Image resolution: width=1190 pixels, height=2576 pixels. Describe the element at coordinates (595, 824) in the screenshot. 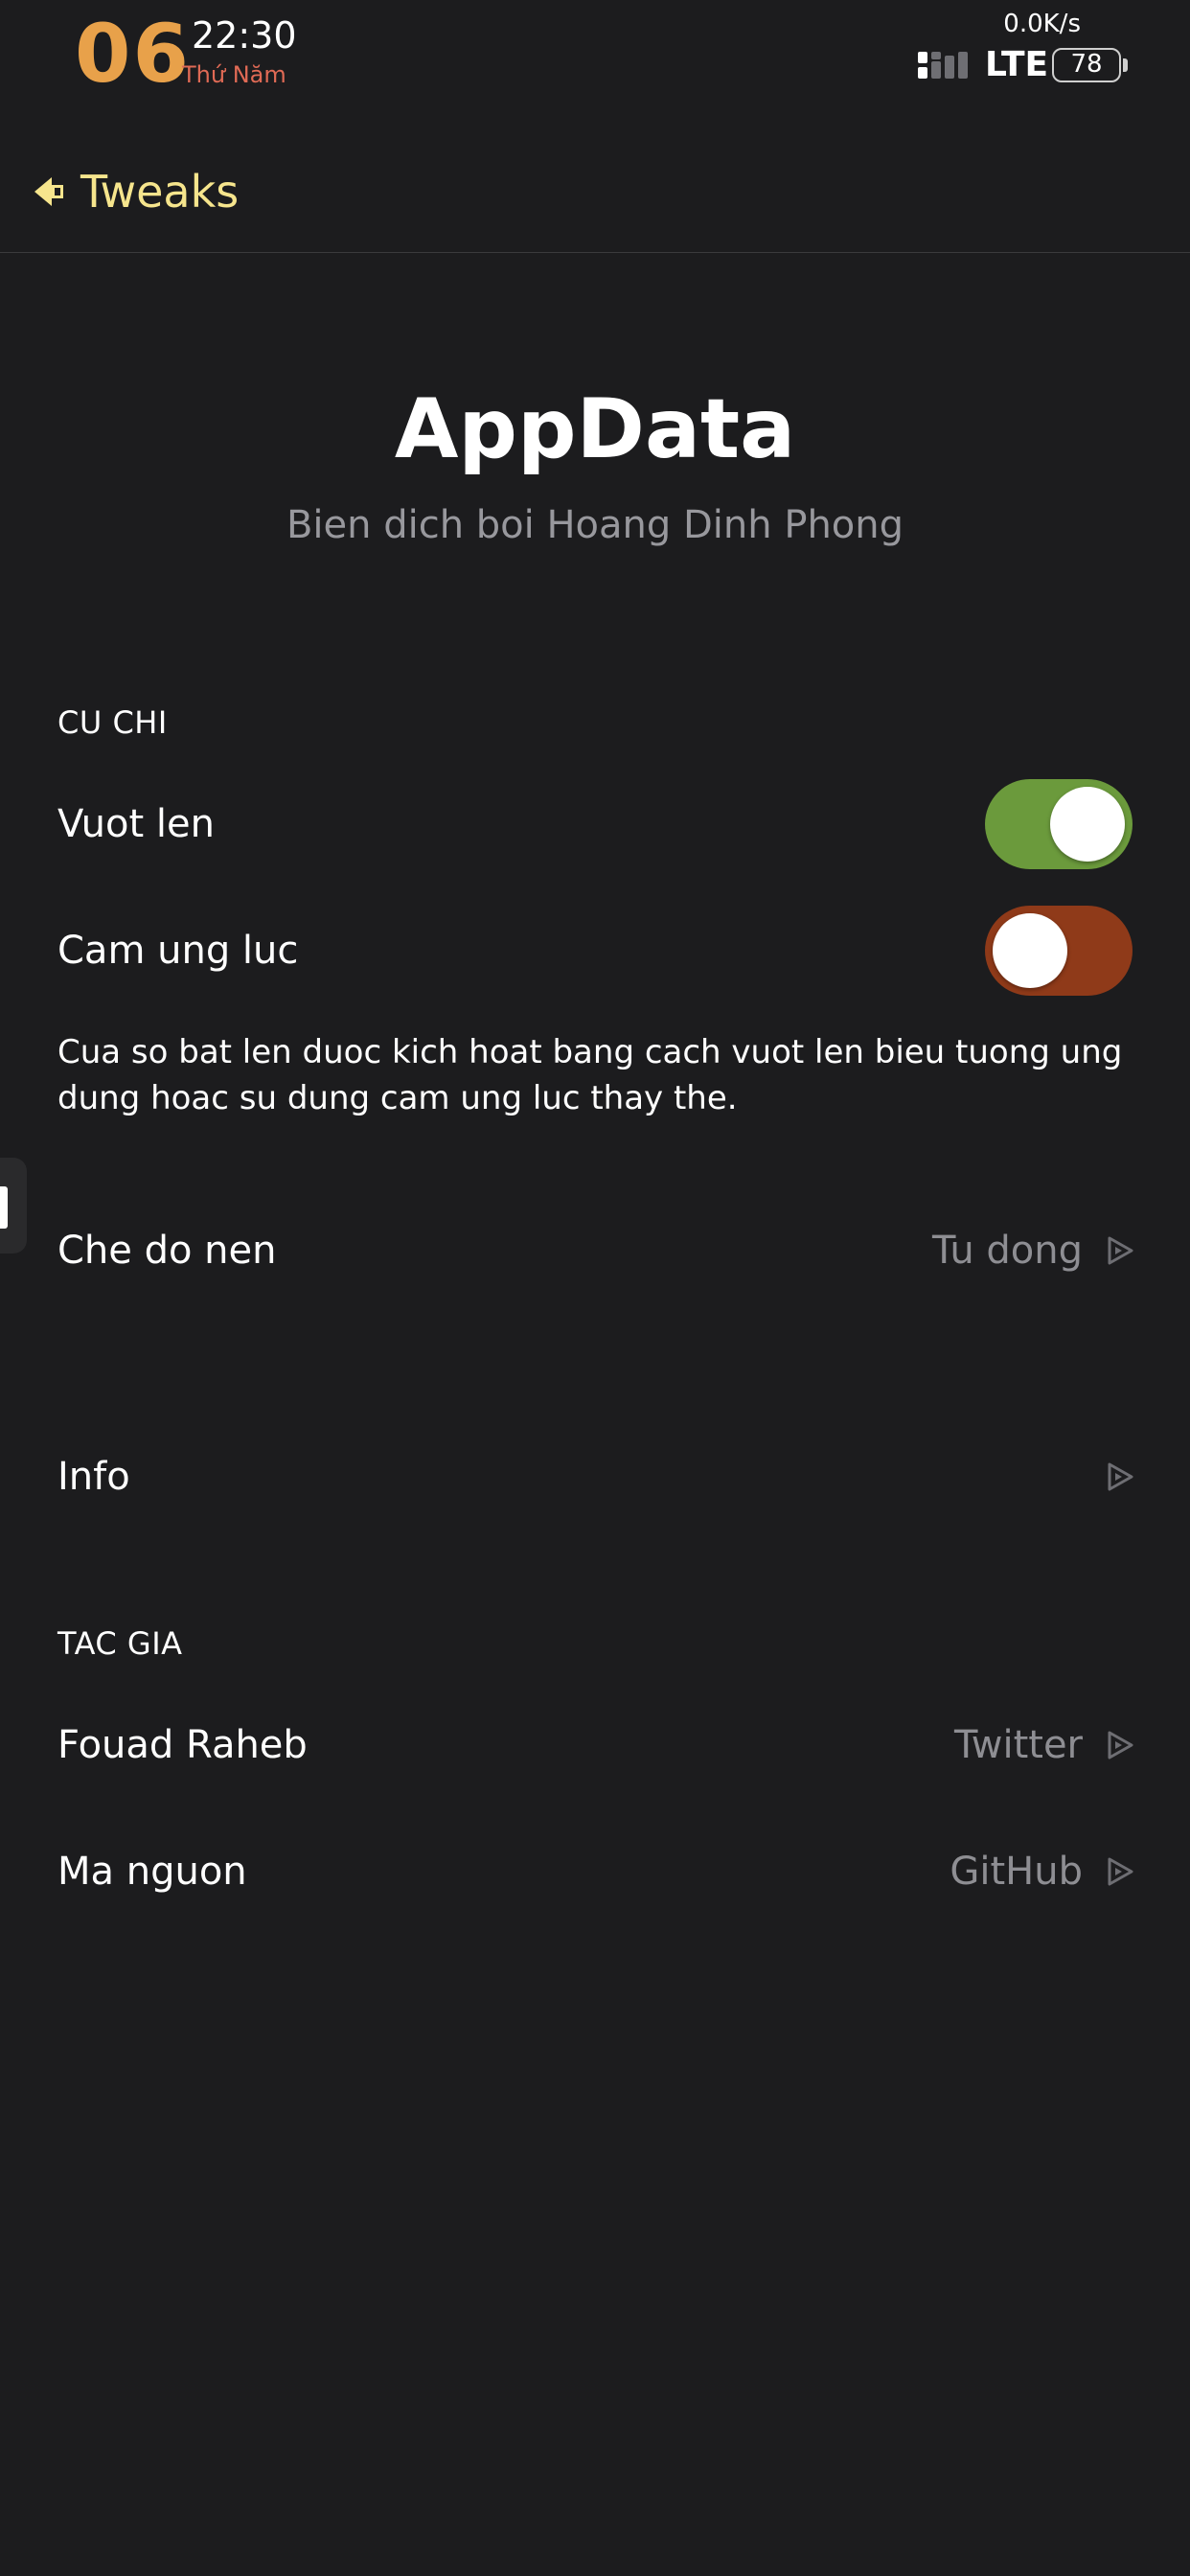

I see `row-swipe-up: Vuot len` at that location.